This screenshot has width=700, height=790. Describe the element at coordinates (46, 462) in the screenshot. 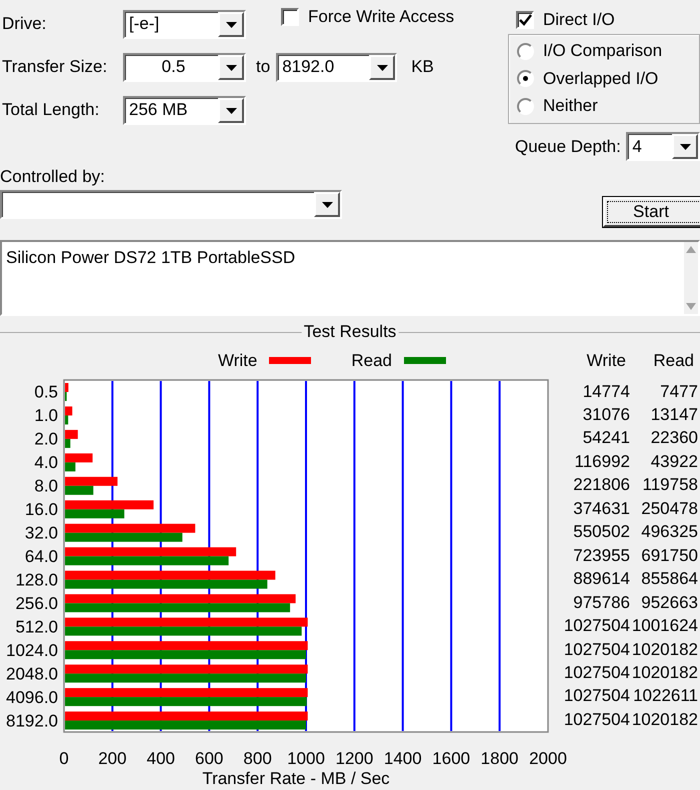

I see `category-label: 4.0` at that location.